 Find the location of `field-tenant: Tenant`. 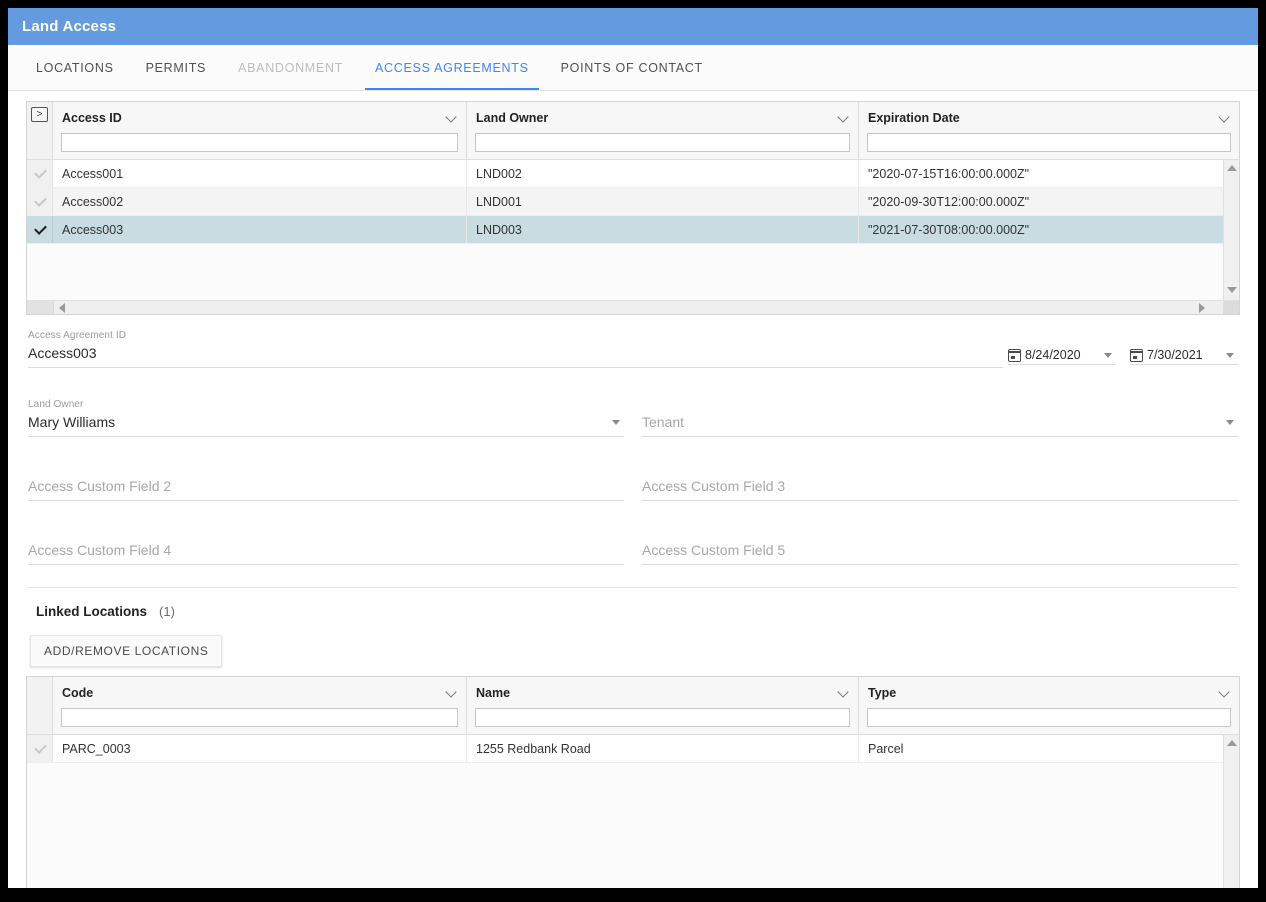

field-tenant: Tenant is located at coordinates (940, 417).